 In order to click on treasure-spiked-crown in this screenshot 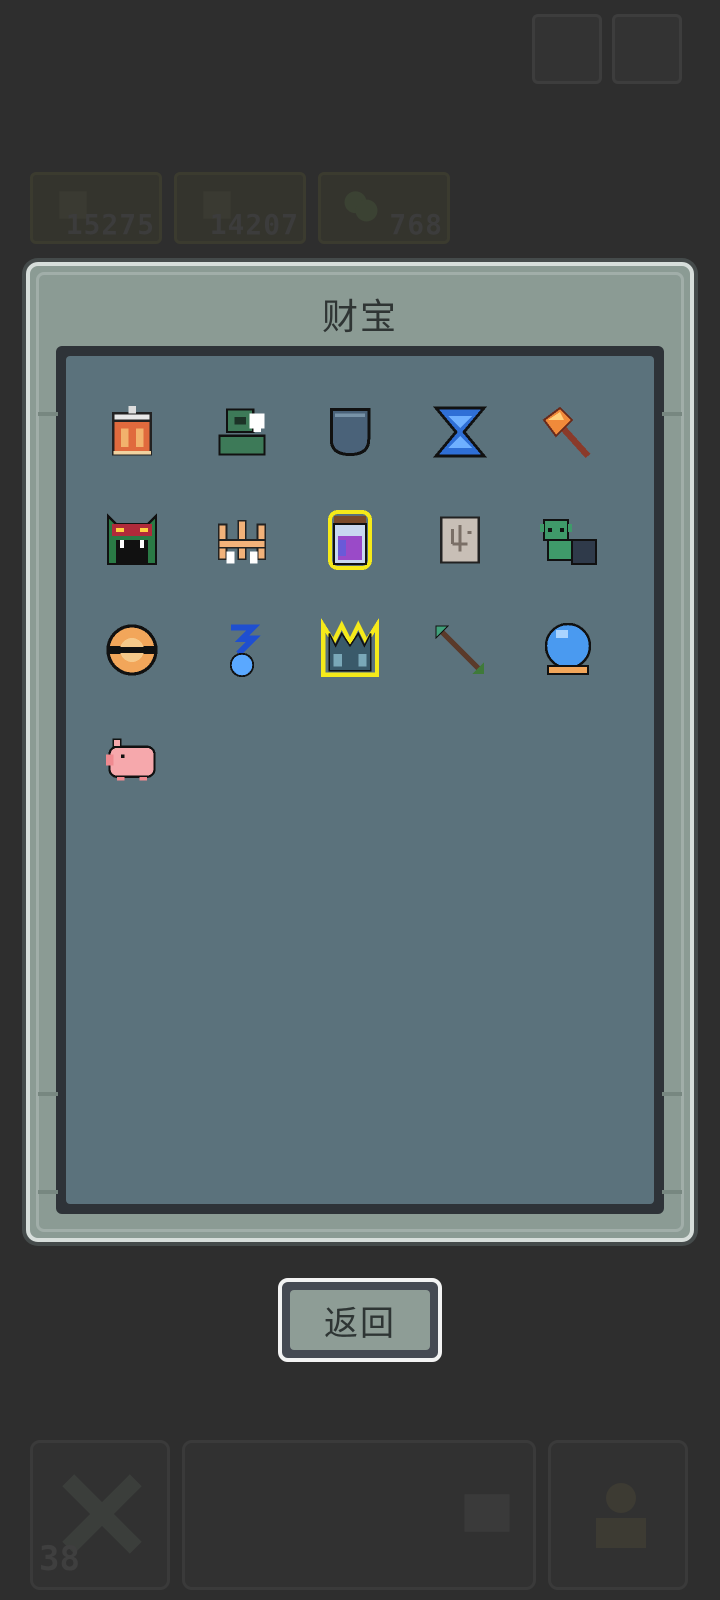, I will do `click(350, 650)`.